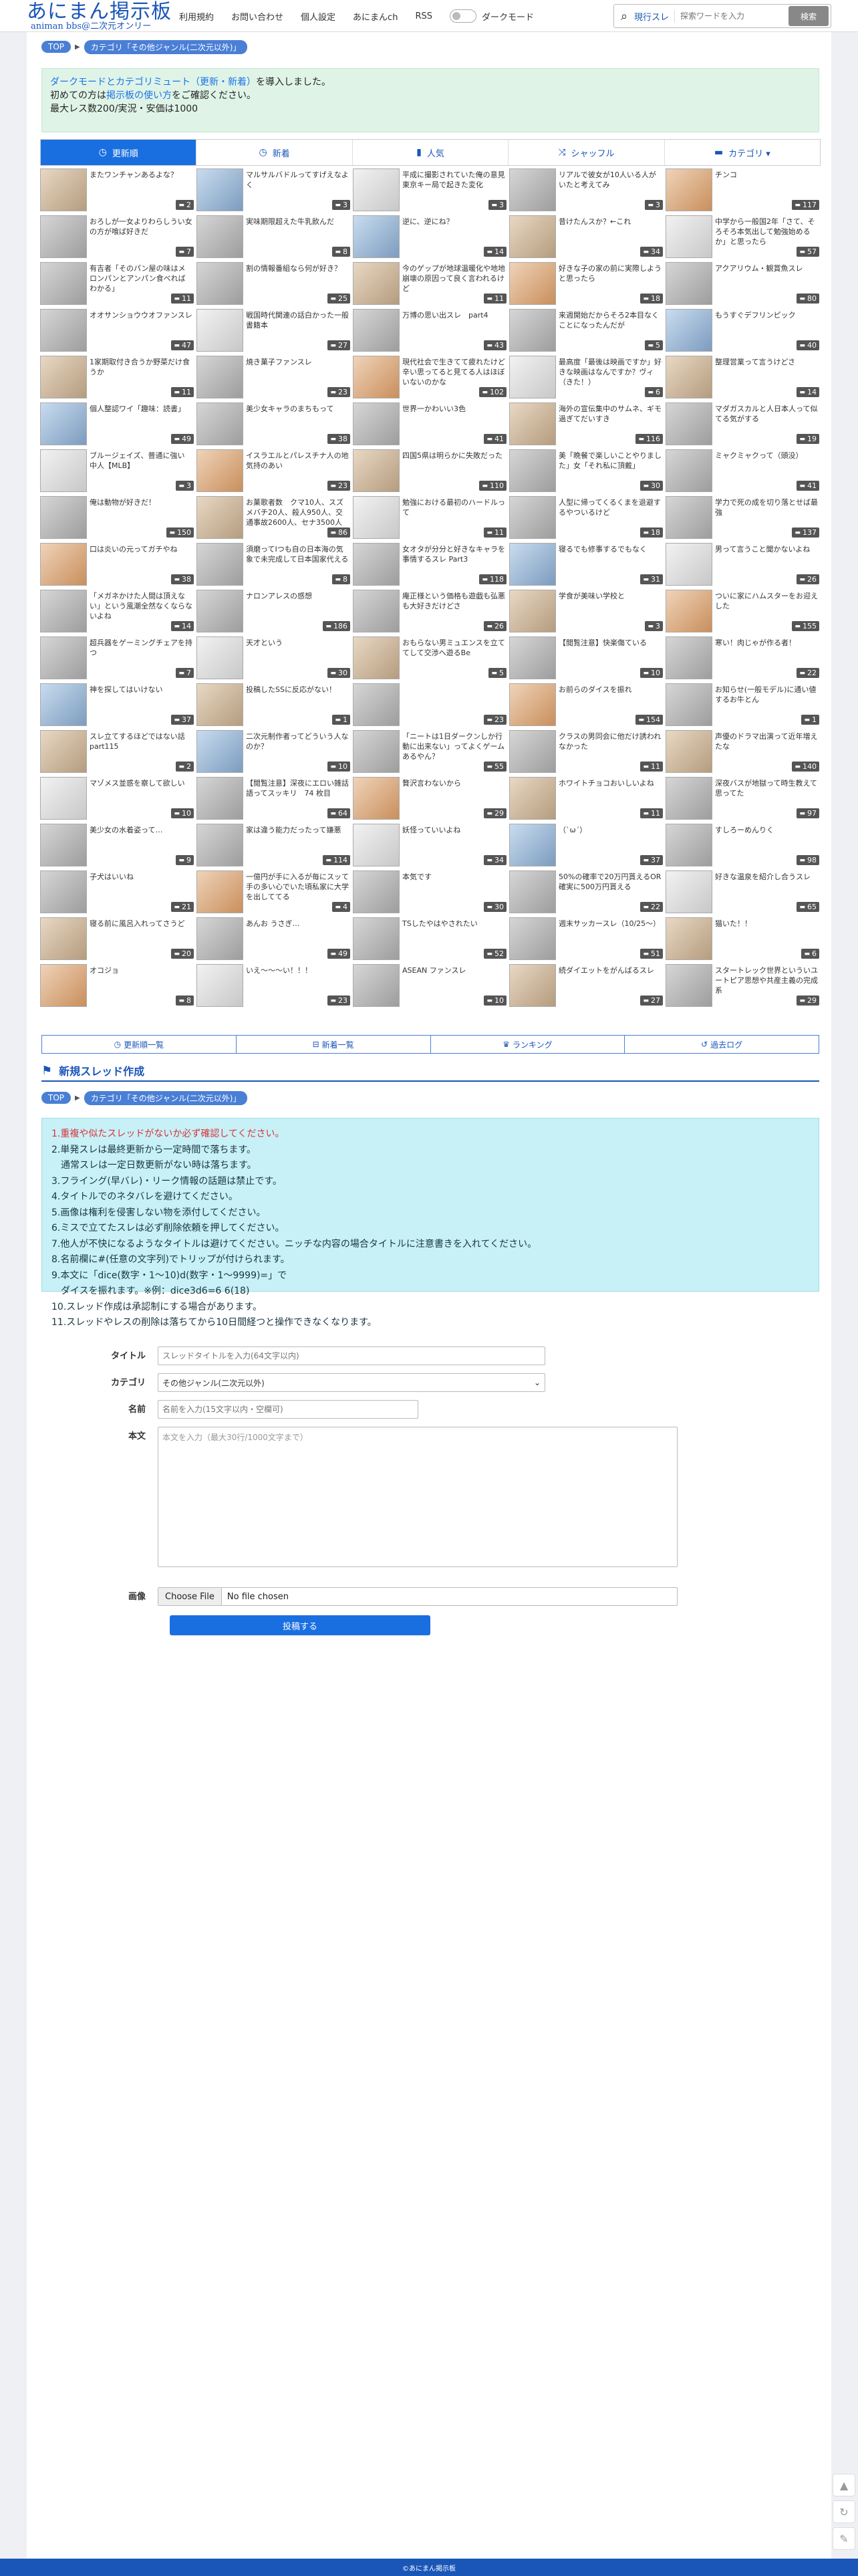 This screenshot has height=2576, width=858. What do you see at coordinates (743, 985) in the screenshot?
I see `thread-item: スタートレック世界といういユートピア思想や共産主義の完成系 ▬ 29` at bounding box center [743, 985].